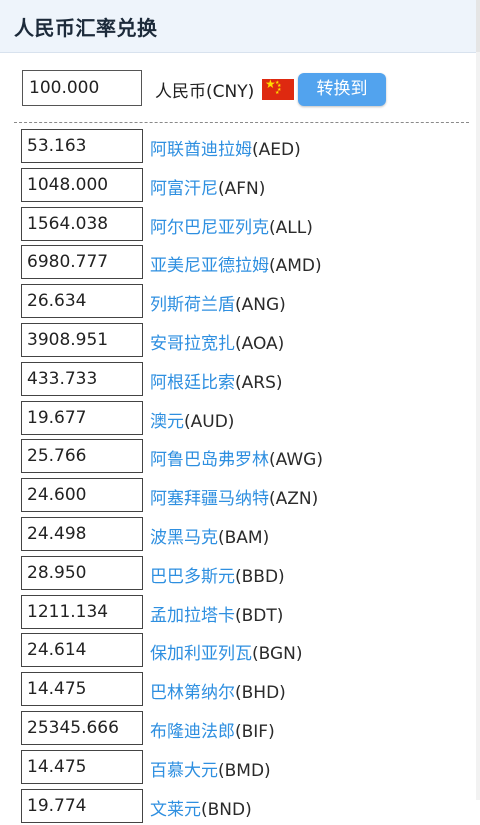 The image size is (480, 825). I want to click on rate-row: 24.600 阿塞拜疆马纳特(AZN), so click(238, 495).